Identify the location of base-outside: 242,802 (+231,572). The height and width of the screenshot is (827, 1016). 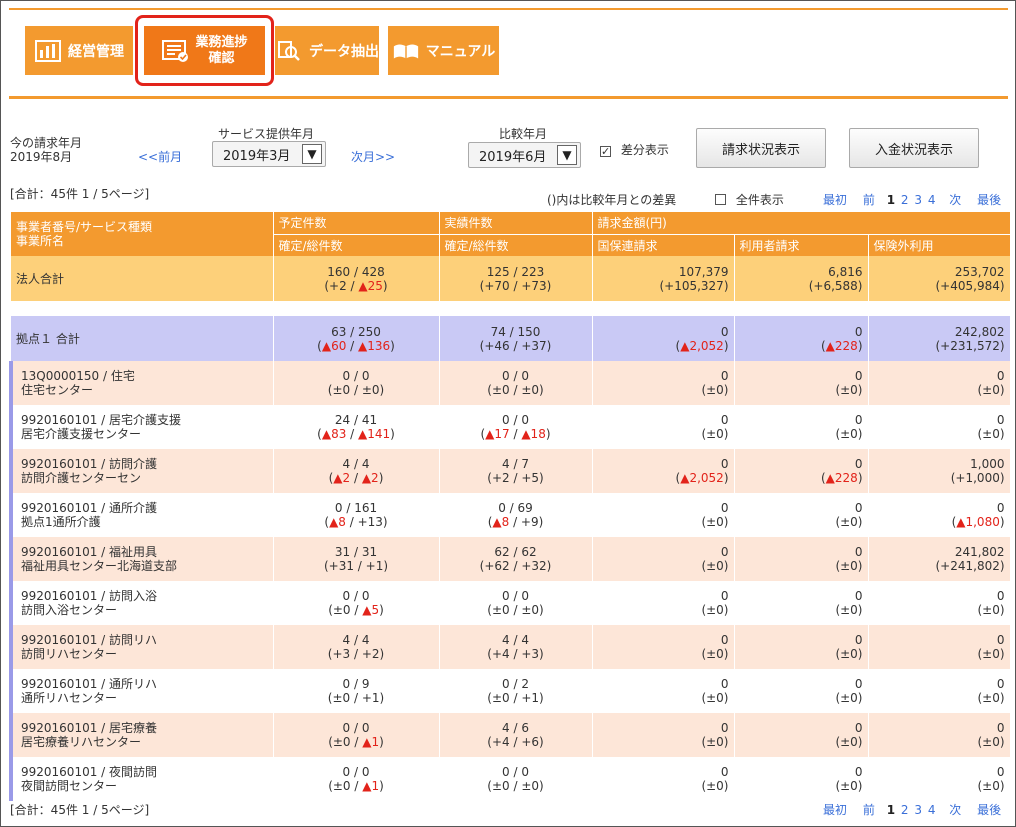
(939, 338).